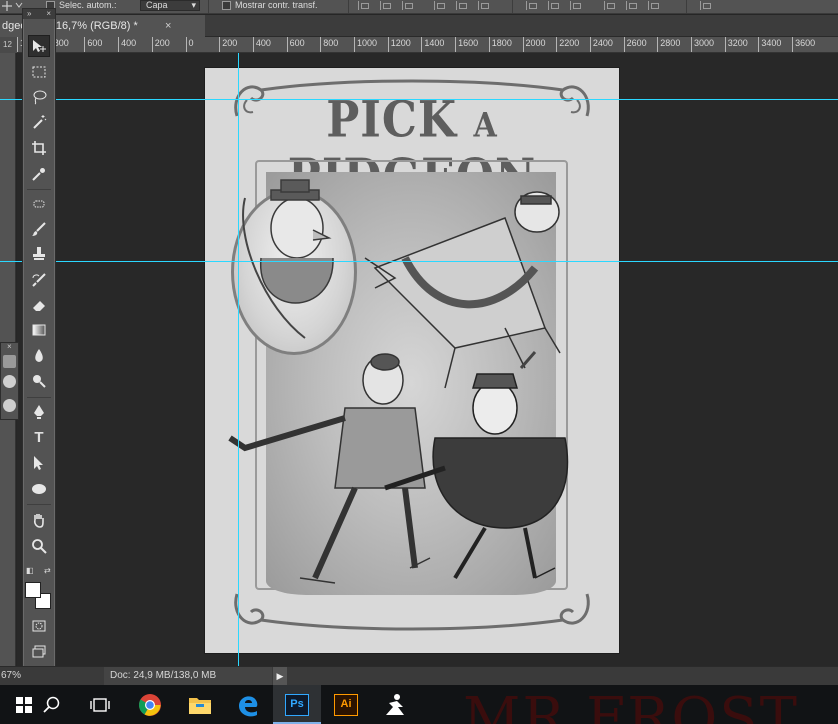 The width and height of the screenshot is (838, 724). What do you see at coordinates (439, 5) in the screenshot?
I see `align-top-icon` at bounding box center [439, 5].